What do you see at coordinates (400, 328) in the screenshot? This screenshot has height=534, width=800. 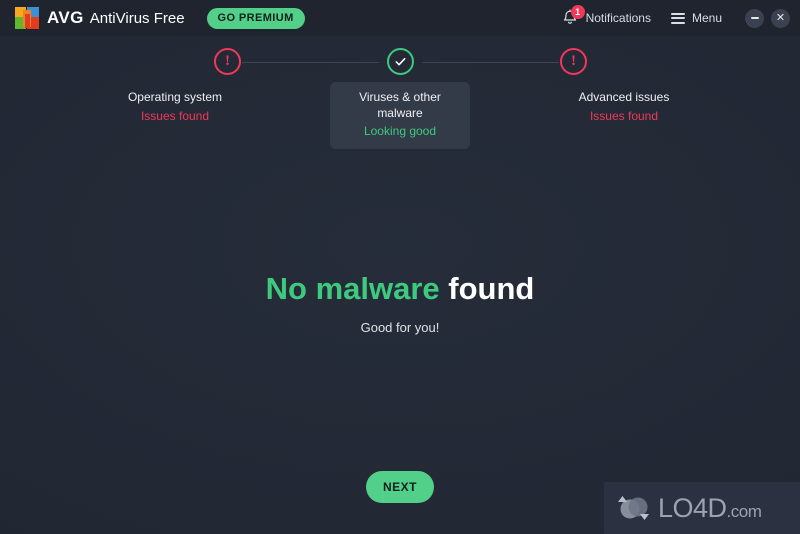 I see `result-subtitle: Good for you!` at bounding box center [400, 328].